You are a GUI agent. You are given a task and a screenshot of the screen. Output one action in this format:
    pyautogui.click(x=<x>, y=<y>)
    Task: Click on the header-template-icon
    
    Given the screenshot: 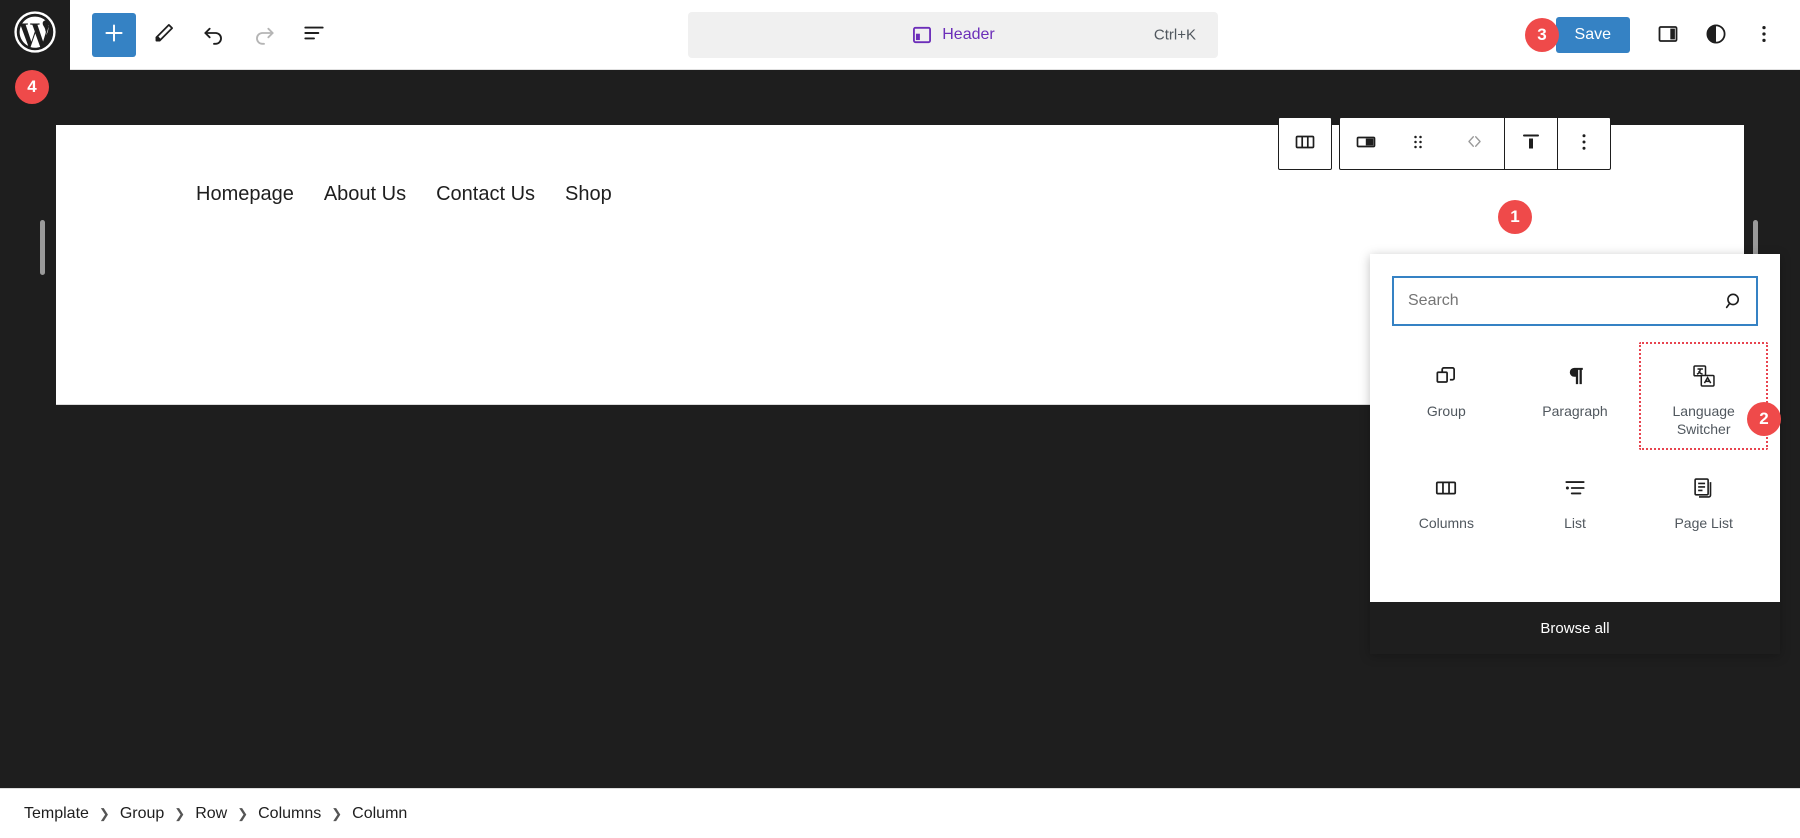 What is the action you would take?
    pyautogui.click(x=922, y=35)
    